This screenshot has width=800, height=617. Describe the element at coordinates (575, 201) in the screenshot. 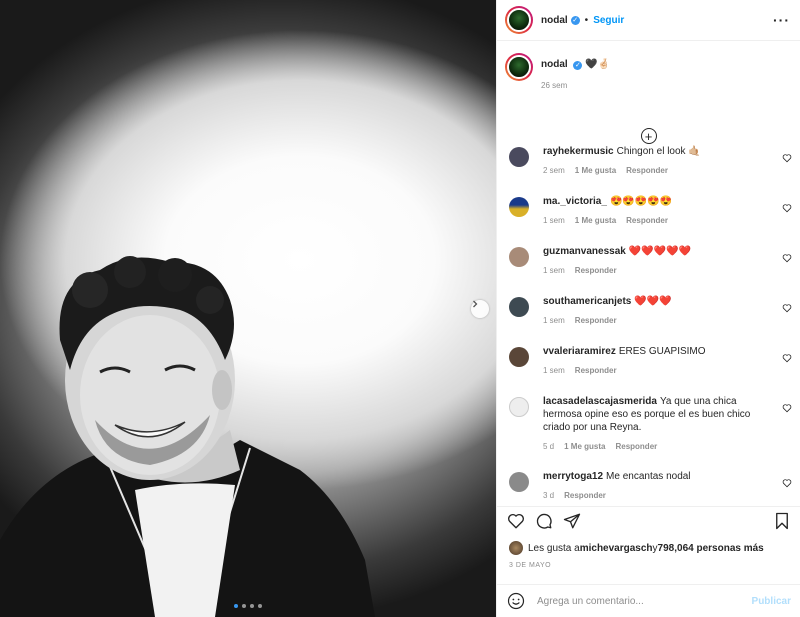

I see `commenter-username: ma._victoria_` at that location.